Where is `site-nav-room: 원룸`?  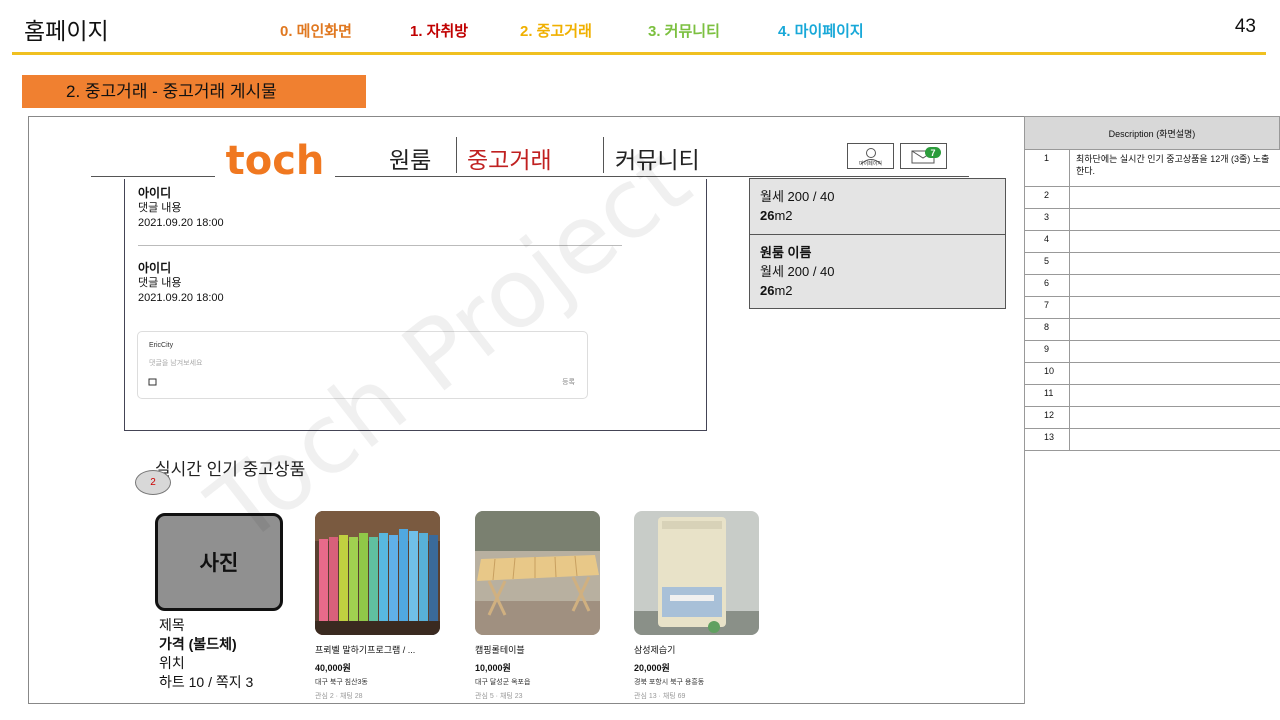
site-nav-room: 원룸 is located at coordinates (410, 158).